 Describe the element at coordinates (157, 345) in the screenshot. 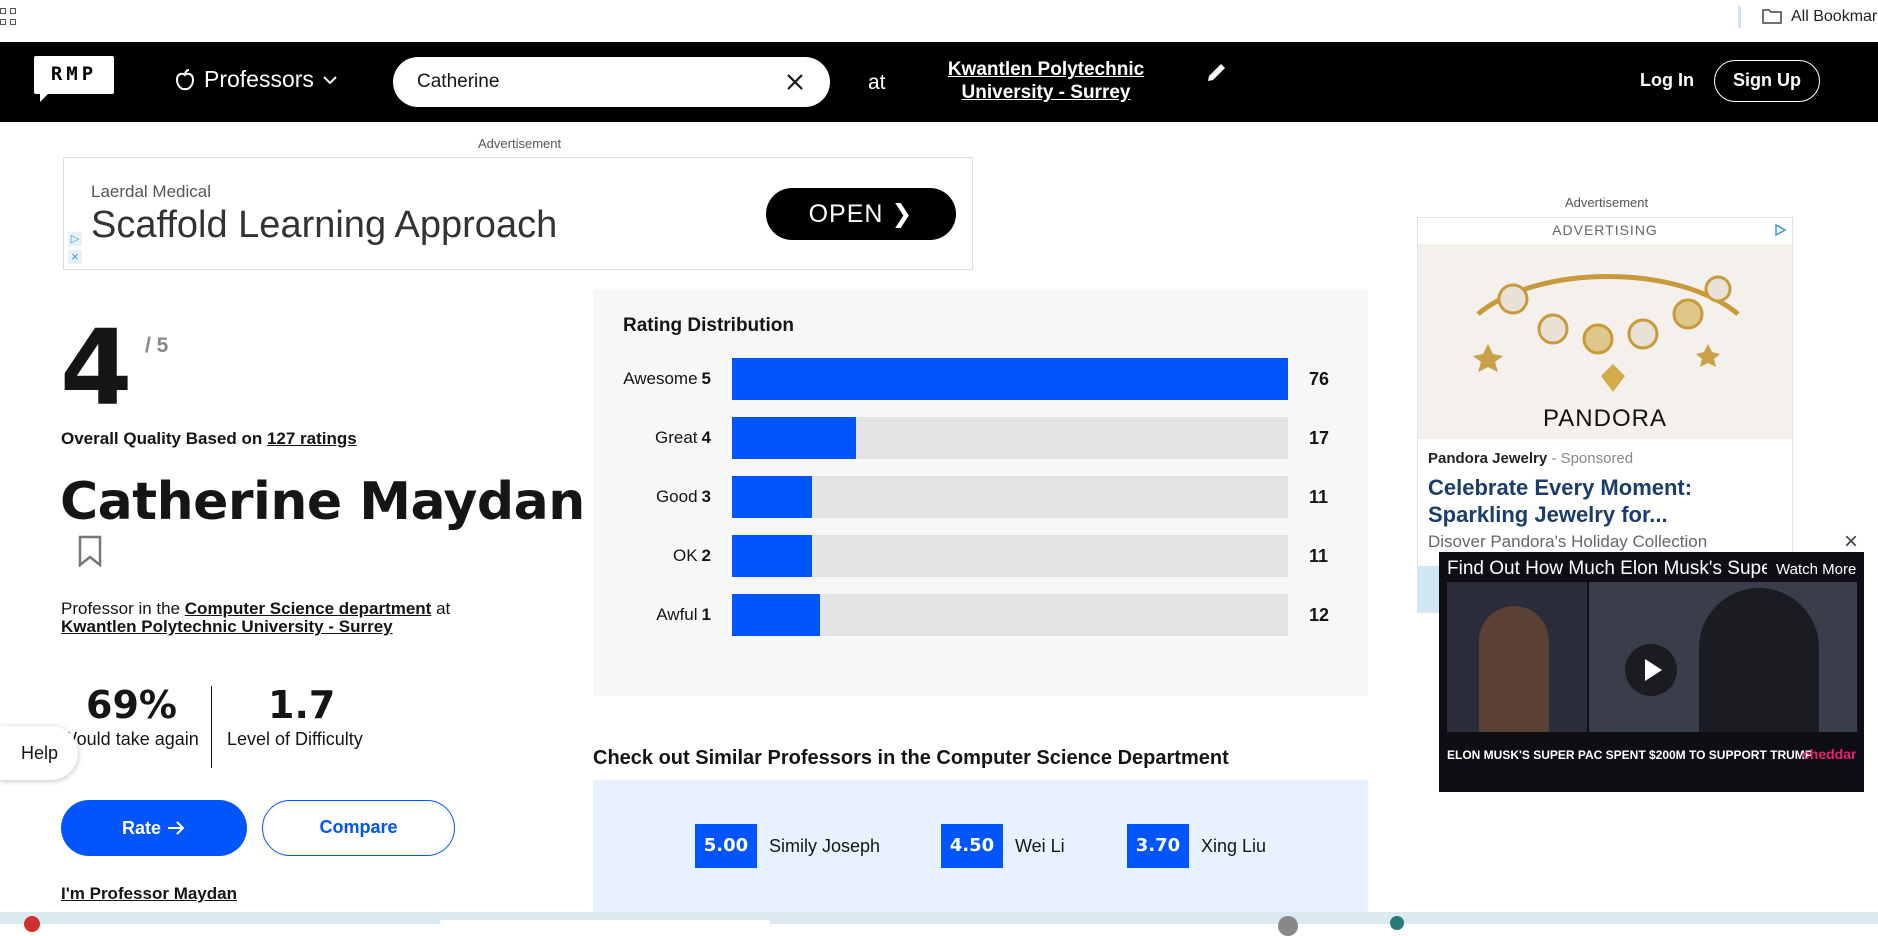

I see `rating-max: / 5` at that location.